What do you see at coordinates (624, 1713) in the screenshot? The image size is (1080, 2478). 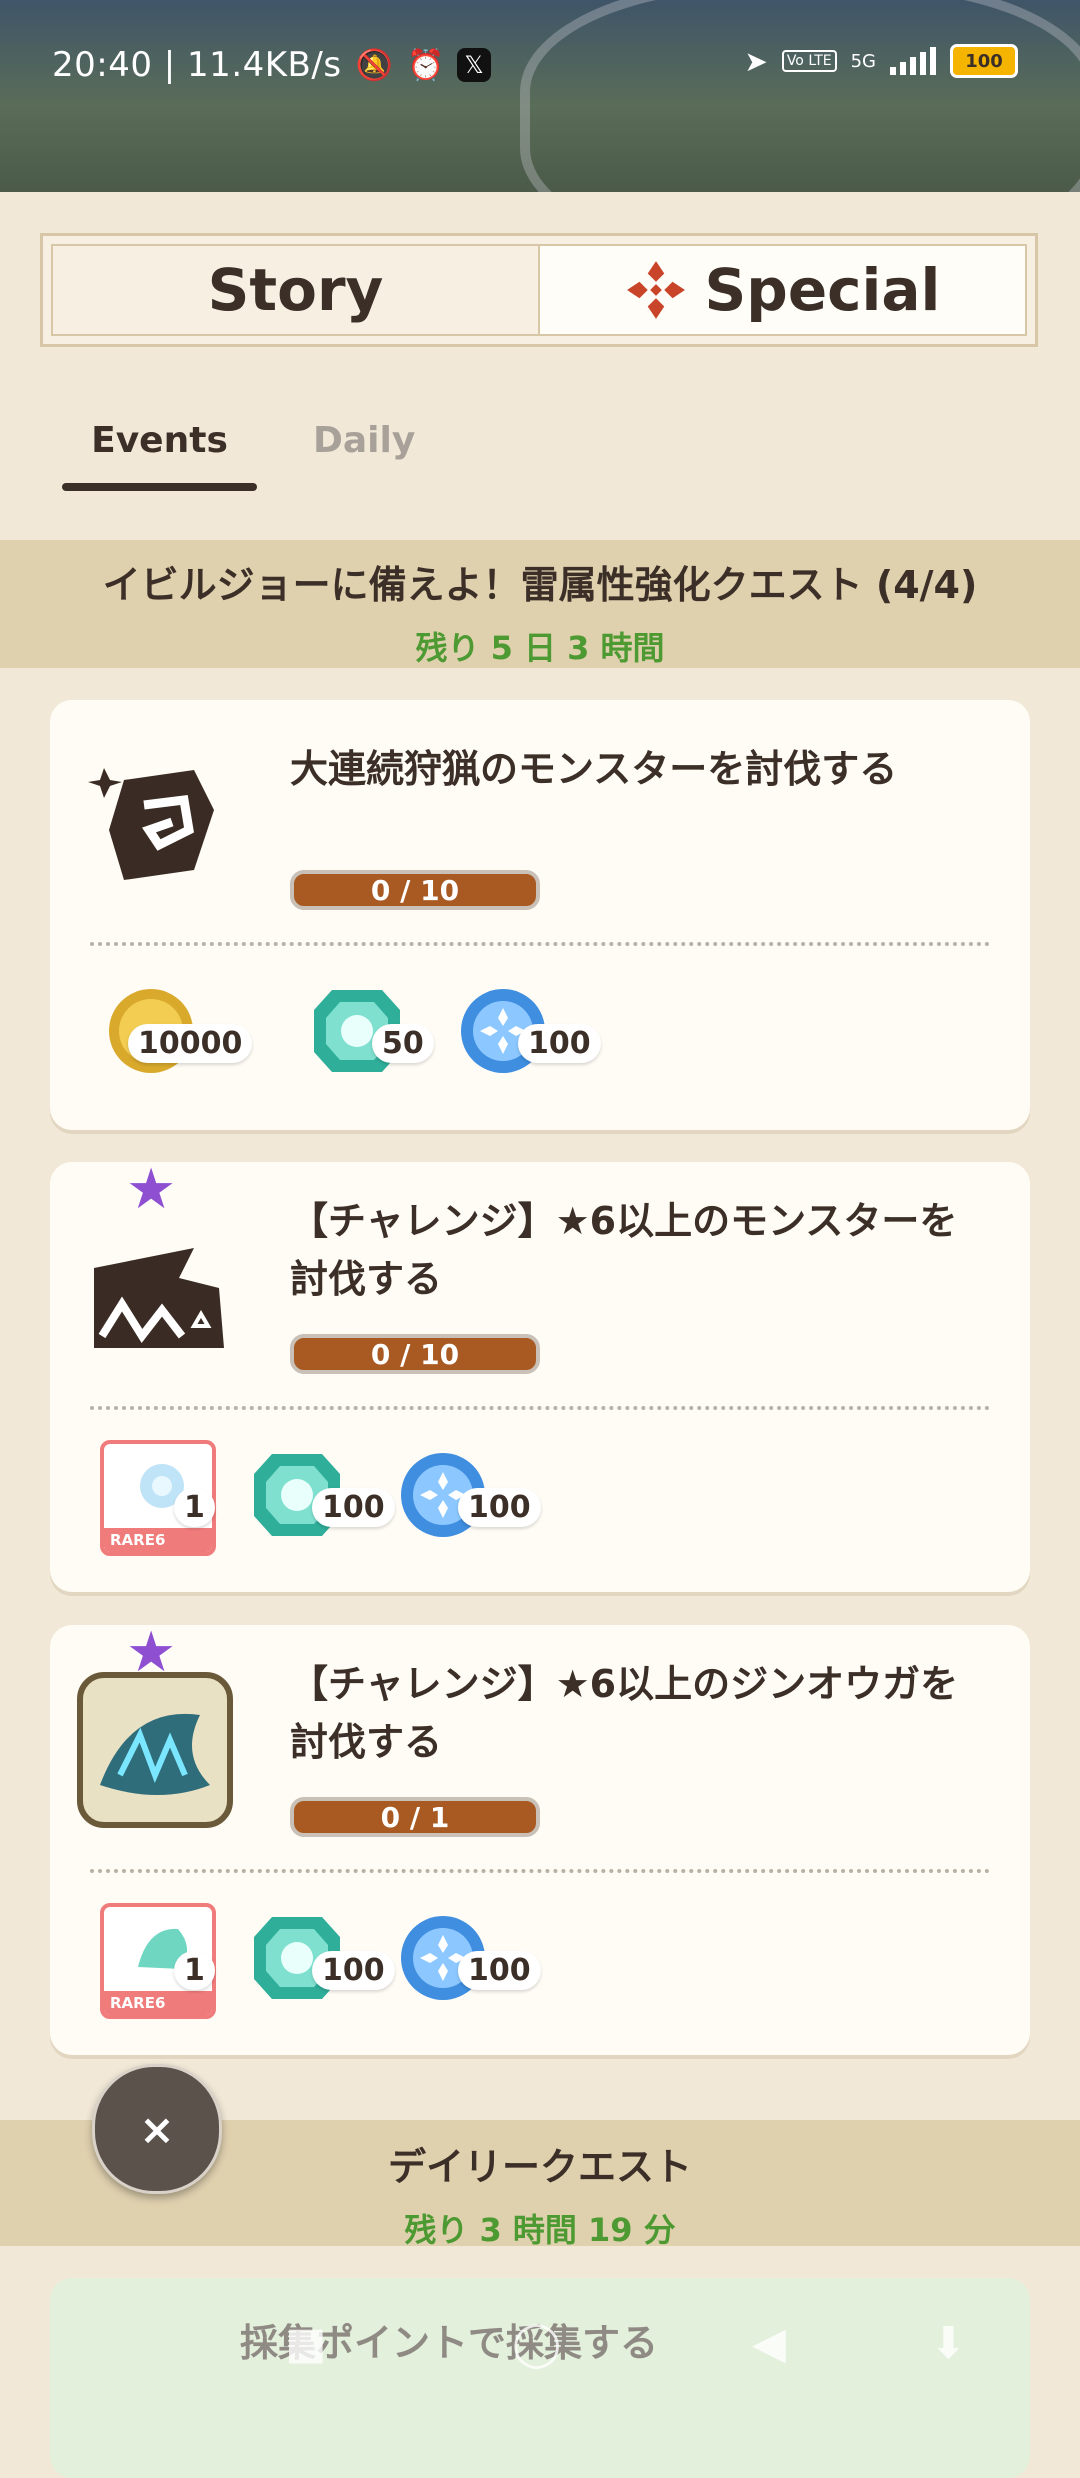 I see `quest-title: 【チャレンジ】★6以上のジンオウガを討伐する` at bounding box center [624, 1713].